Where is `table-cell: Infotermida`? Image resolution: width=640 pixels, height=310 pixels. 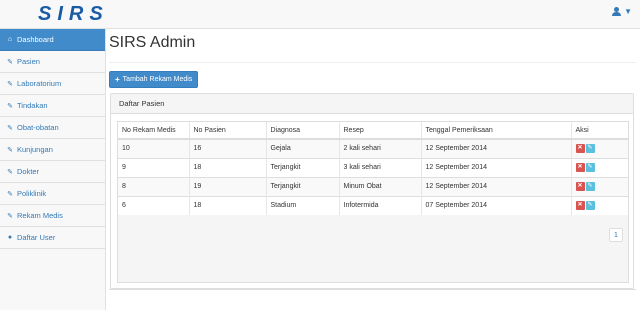
table-cell: Infotermida is located at coordinates (380, 205).